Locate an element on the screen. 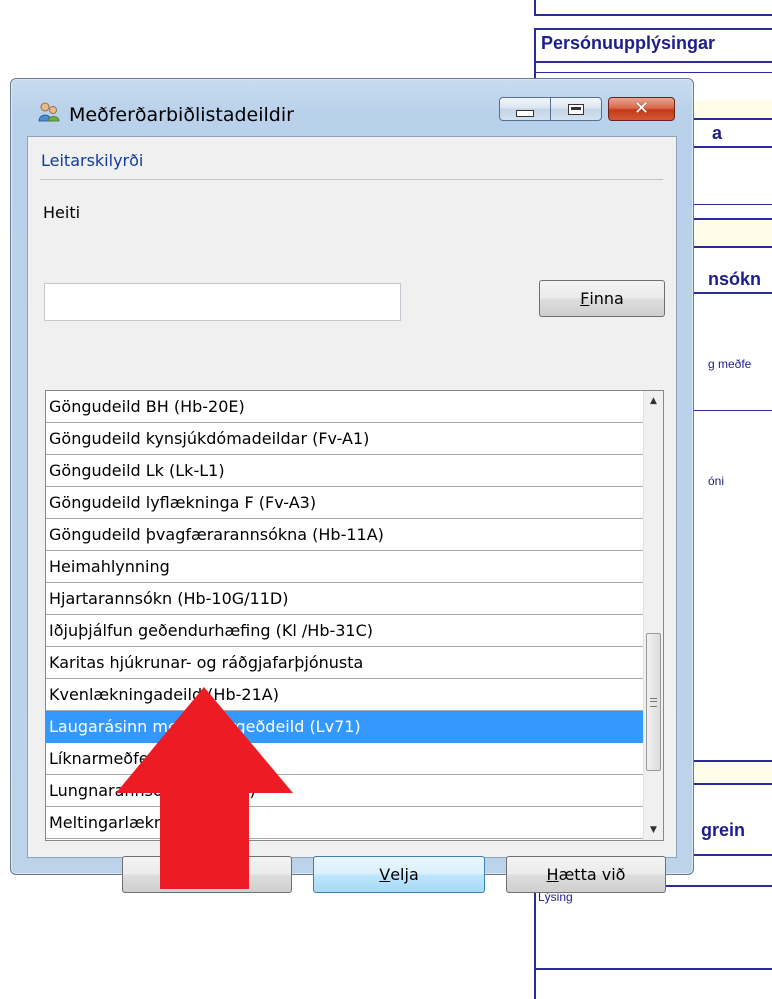 This screenshot has width=772, height=999. form-fragment: g meðfe is located at coordinates (730, 364).